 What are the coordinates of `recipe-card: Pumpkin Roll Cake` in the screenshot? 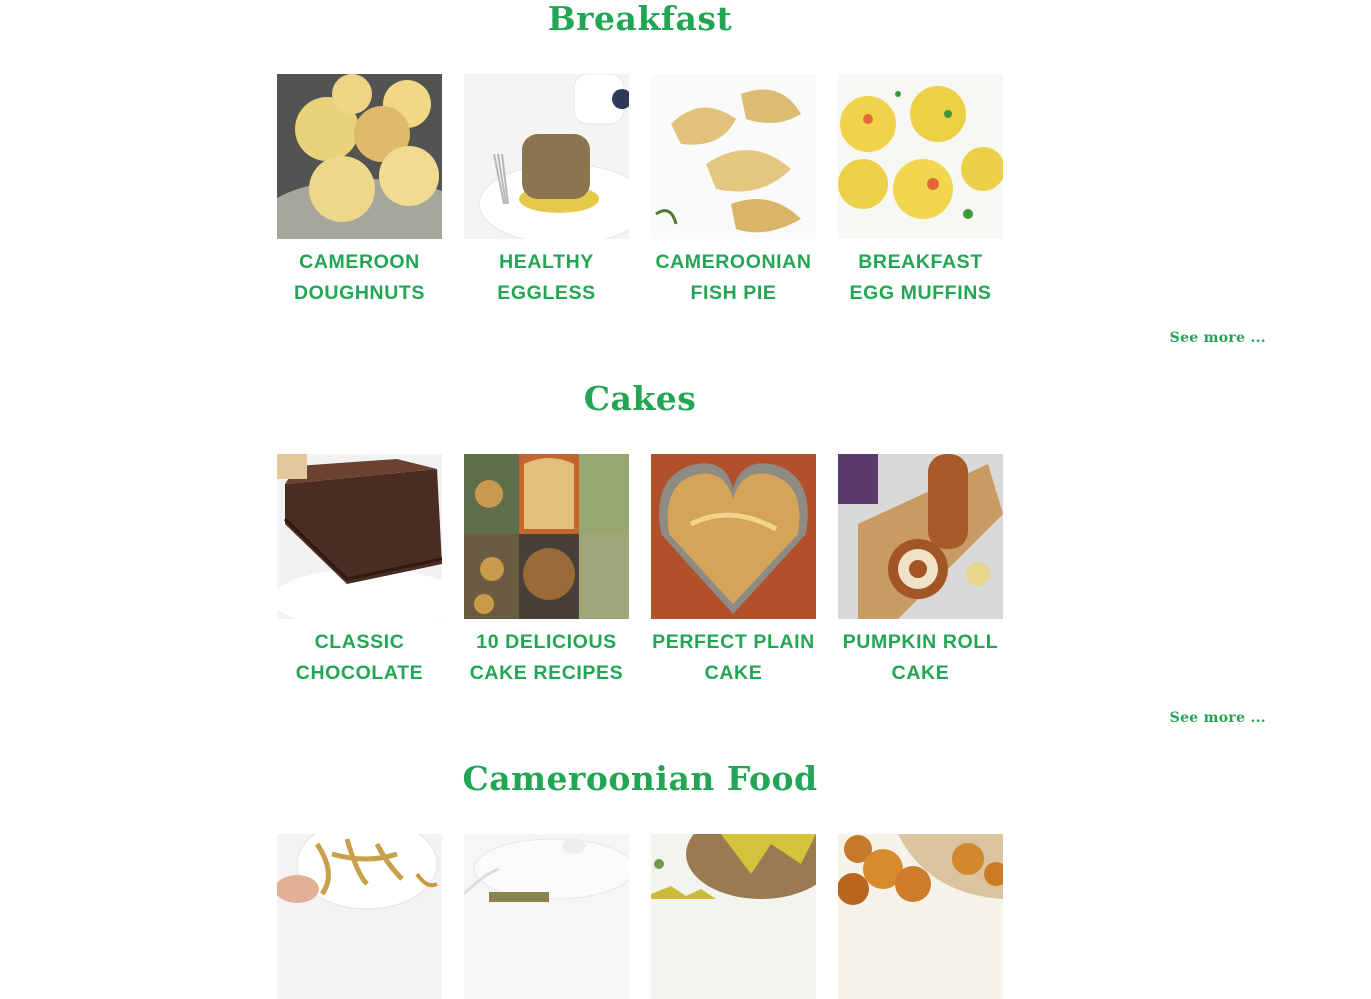 It's located at (920, 571).